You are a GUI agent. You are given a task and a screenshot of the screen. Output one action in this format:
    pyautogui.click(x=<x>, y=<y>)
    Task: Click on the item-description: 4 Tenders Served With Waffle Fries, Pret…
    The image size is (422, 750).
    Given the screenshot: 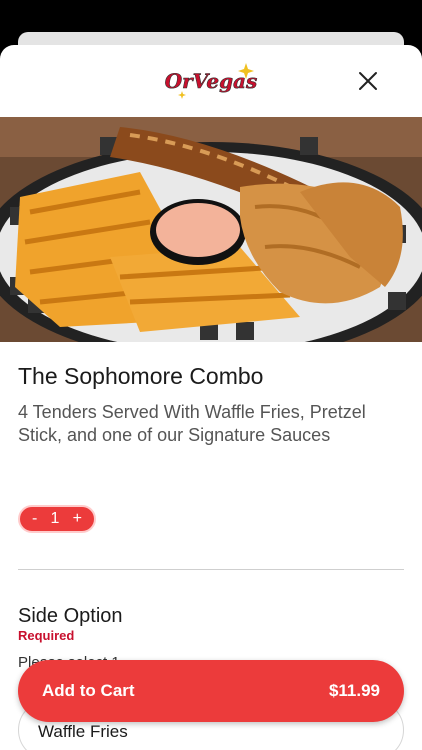 What is the action you would take?
    pyautogui.click(x=192, y=423)
    